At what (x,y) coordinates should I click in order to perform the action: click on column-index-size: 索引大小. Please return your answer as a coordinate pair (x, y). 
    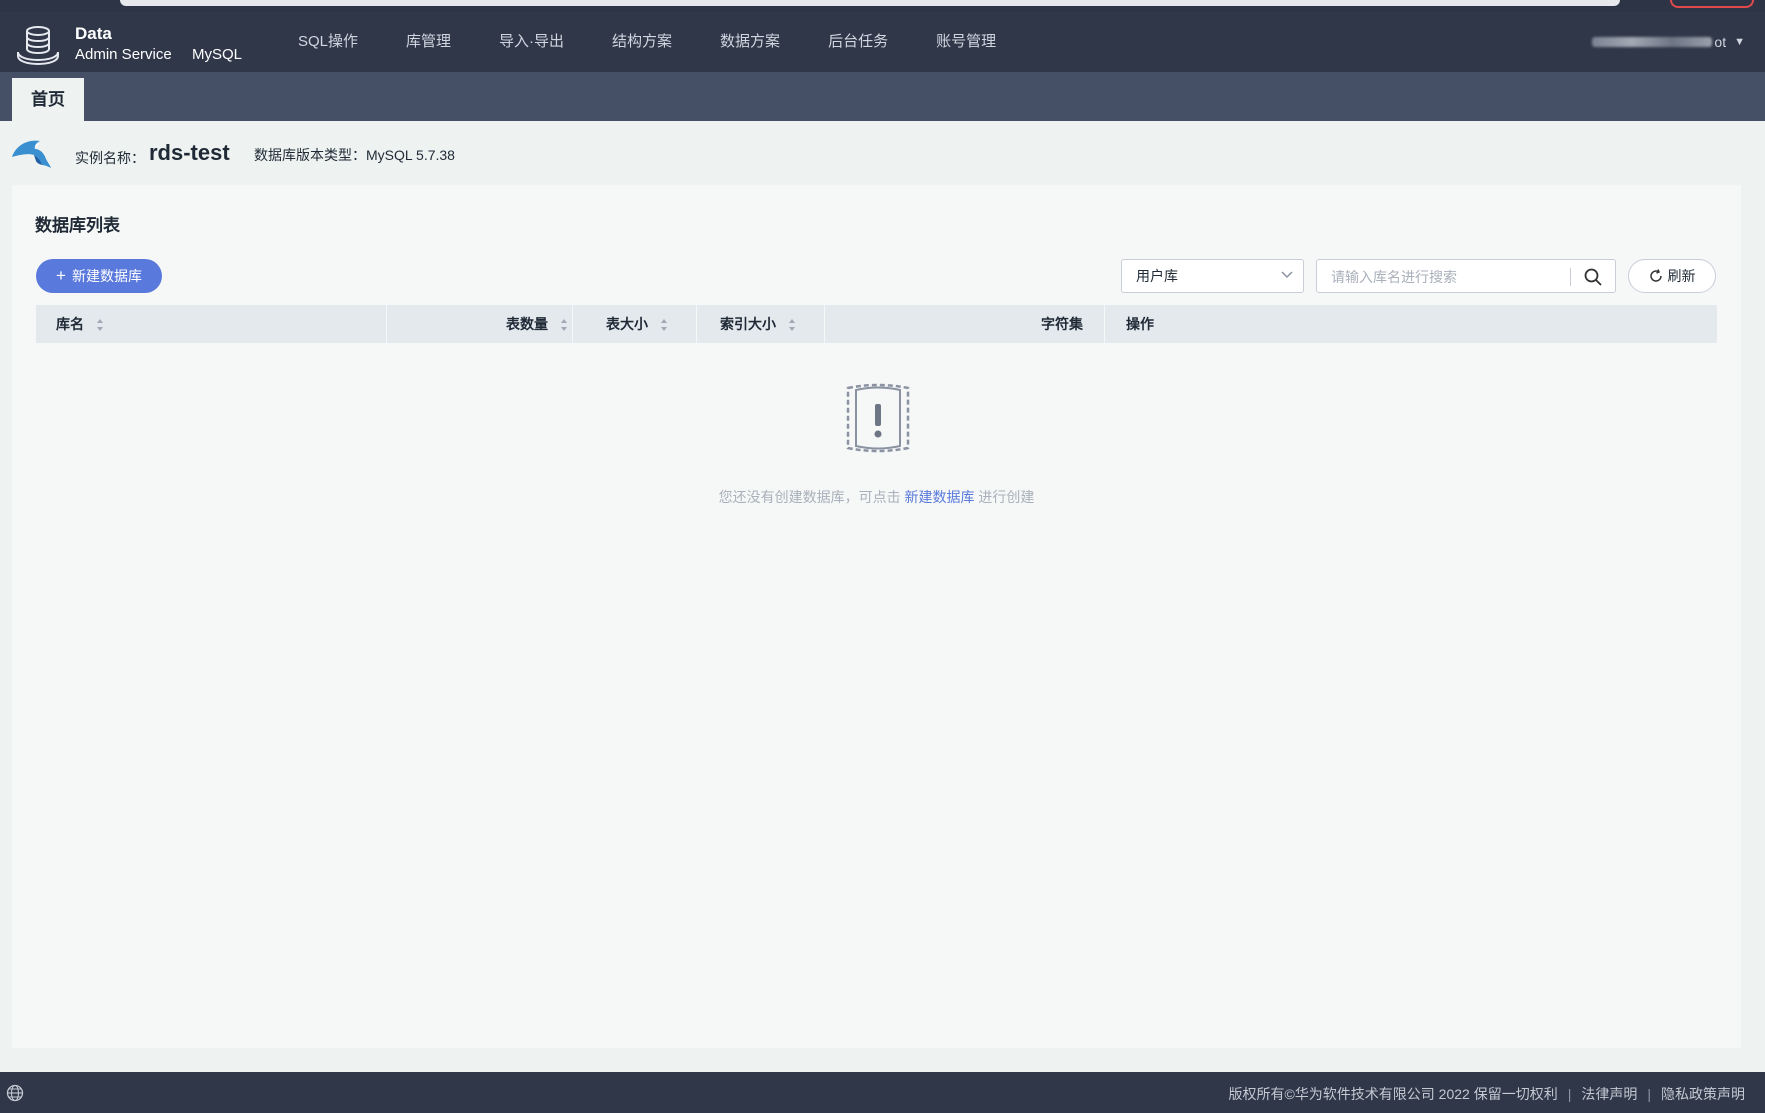
    Looking at the image, I should click on (758, 324).